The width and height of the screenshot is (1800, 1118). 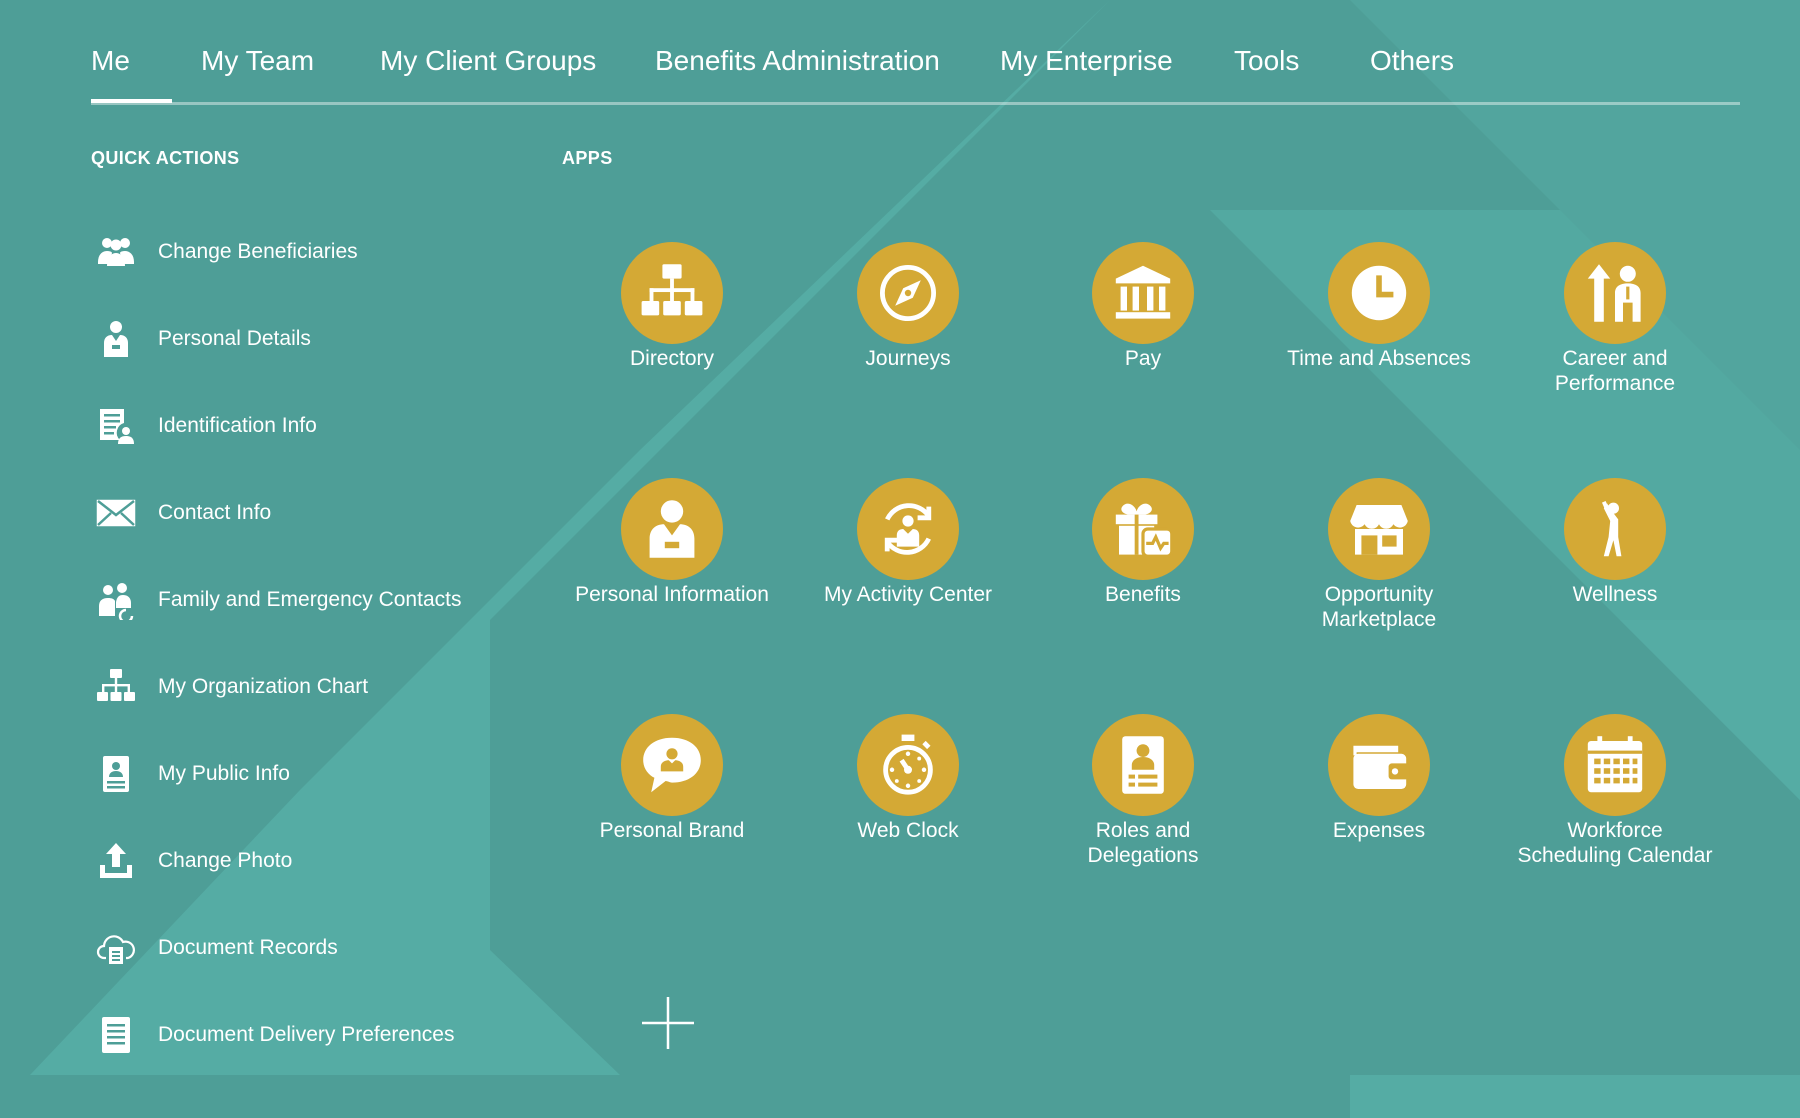 I want to click on quick-action-family-emergency-contacts: Family and Emergency Contacts, so click(x=306, y=600).